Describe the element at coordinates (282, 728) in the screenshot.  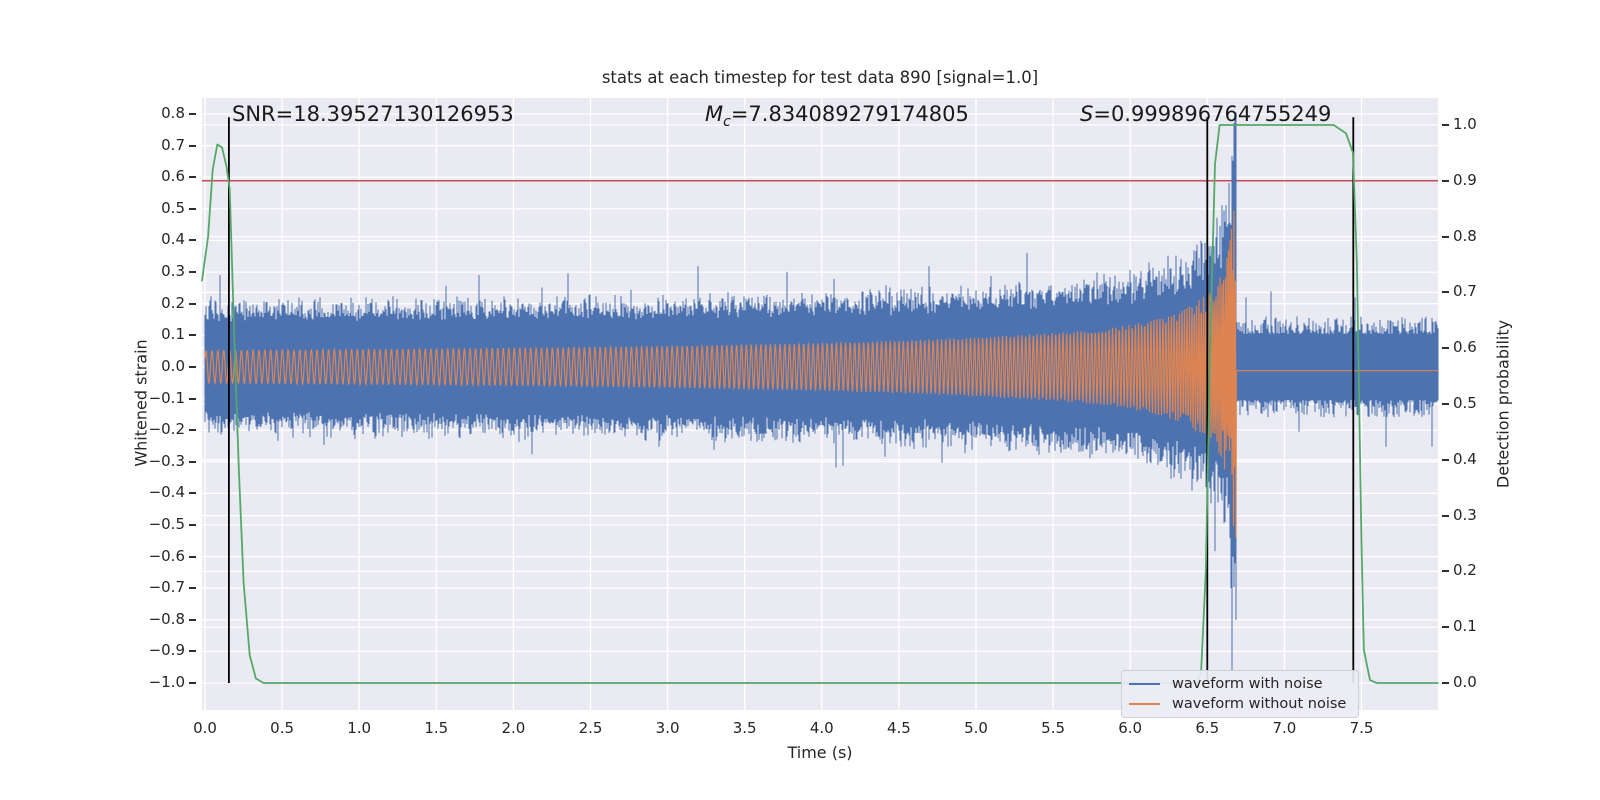
I see `x-tick-label: 0.5` at that location.